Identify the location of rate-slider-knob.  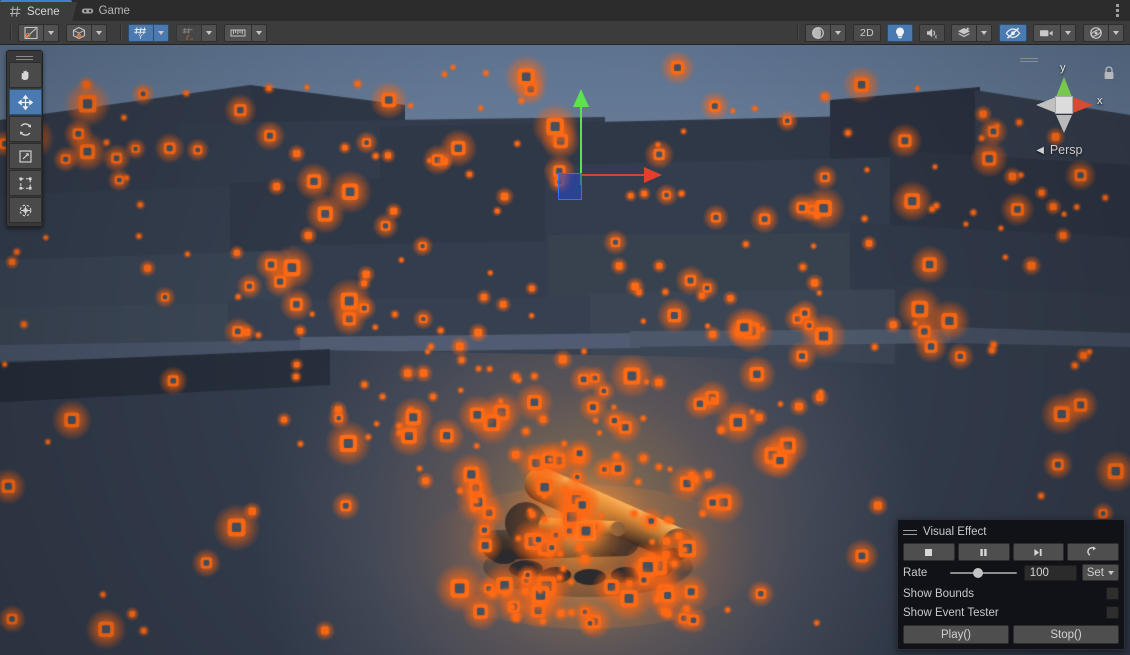
(977, 572).